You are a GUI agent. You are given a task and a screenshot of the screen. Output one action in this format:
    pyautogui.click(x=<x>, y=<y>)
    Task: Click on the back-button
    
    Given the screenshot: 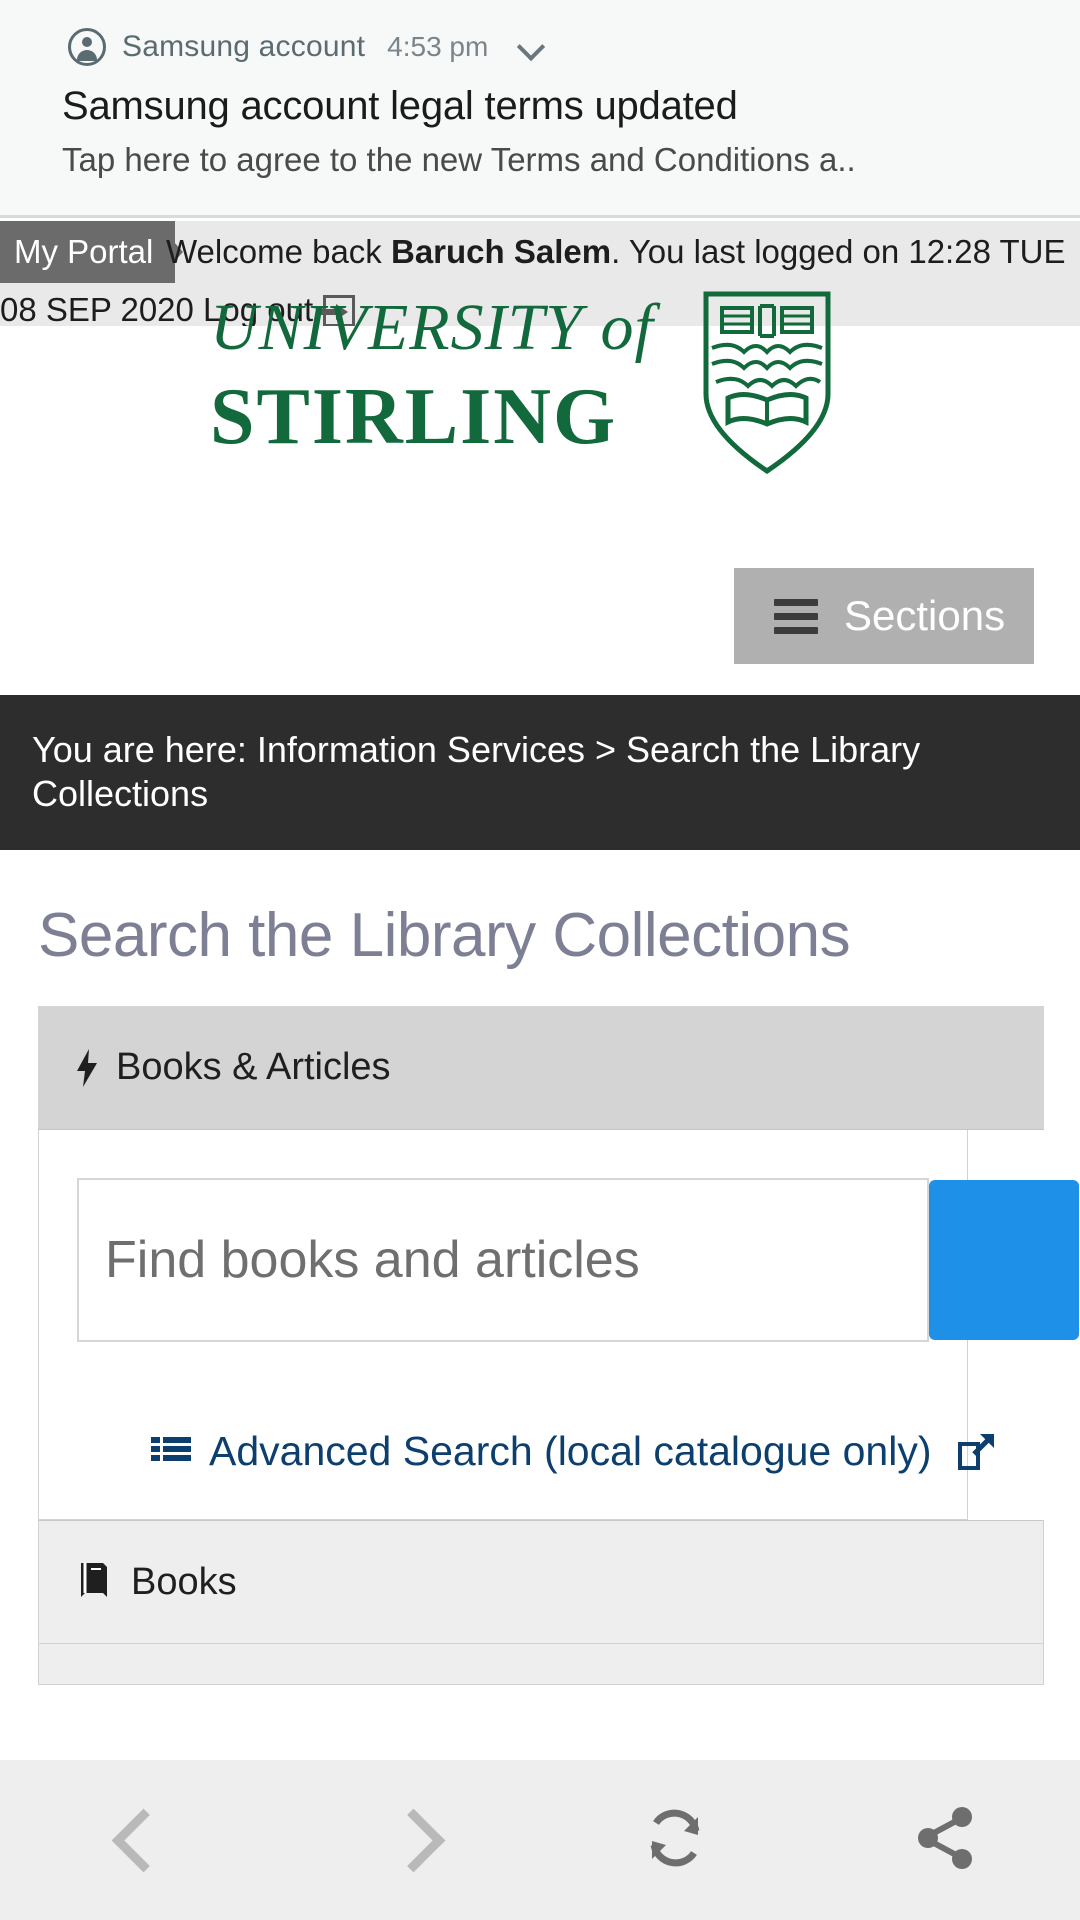 What is the action you would take?
    pyautogui.click(x=135, y=1840)
    